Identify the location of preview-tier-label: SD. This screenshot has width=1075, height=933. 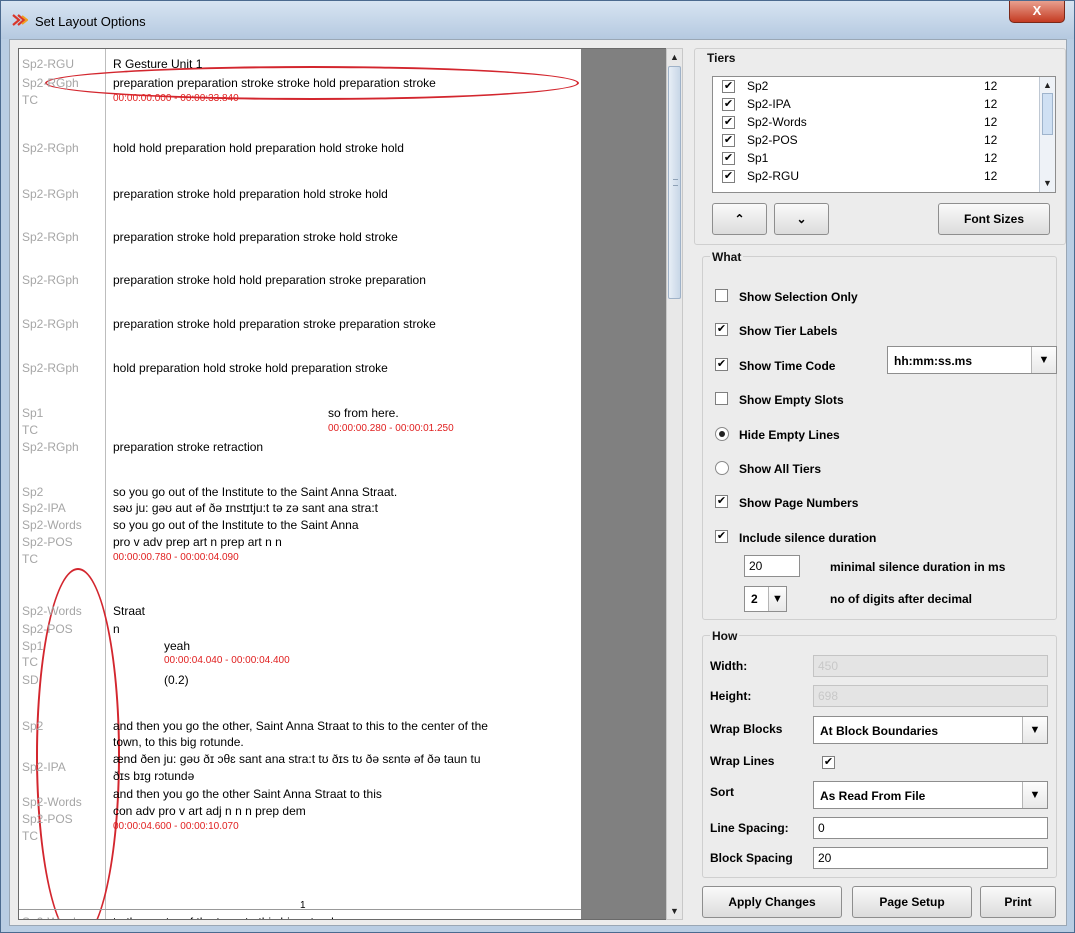
(30, 680).